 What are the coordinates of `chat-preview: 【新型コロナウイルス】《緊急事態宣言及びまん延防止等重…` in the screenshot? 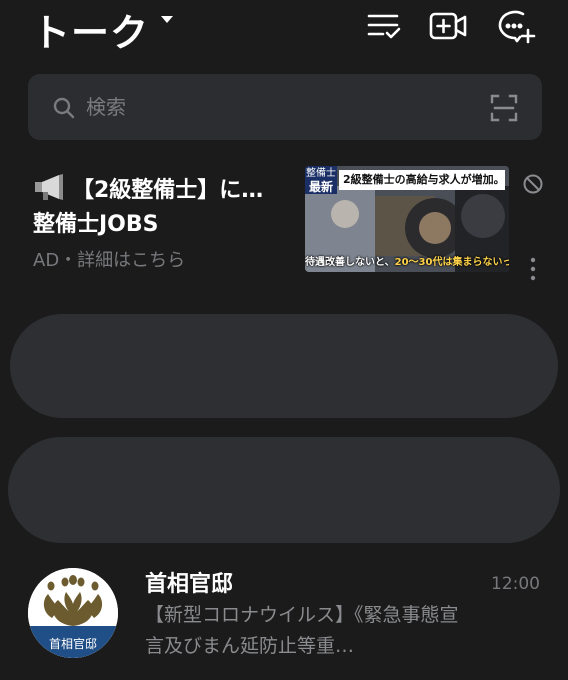 It's located at (302, 630).